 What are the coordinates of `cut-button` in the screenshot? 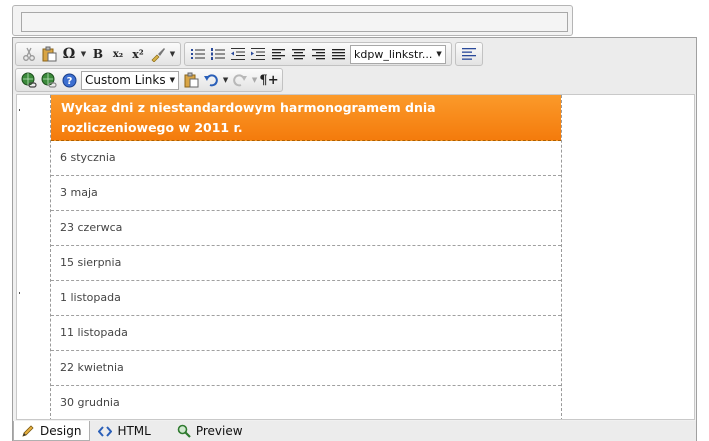 It's located at (29, 54).